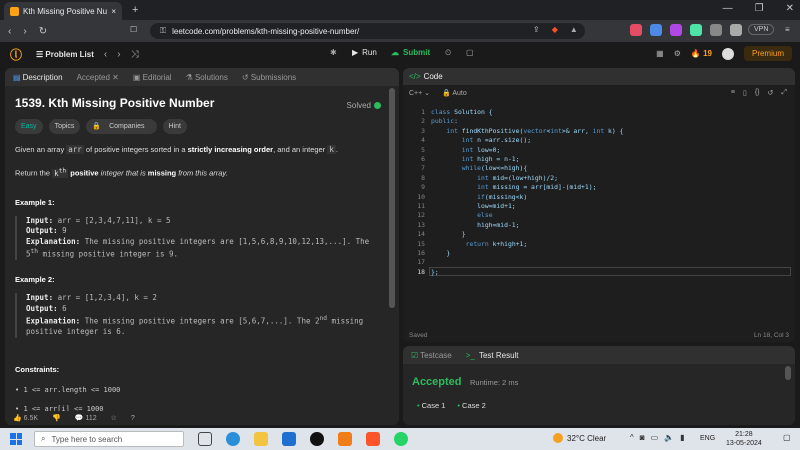 The image size is (800, 450). I want to click on share-icon: ⇪, so click(536, 29).